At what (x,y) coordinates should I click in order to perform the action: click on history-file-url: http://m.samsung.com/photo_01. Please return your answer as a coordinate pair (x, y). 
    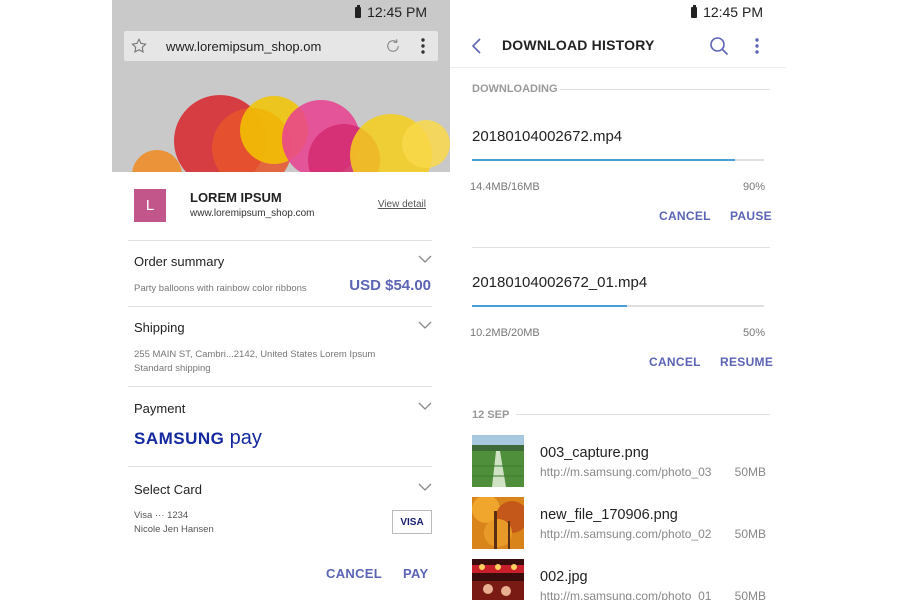
    Looking at the image, I should click on (626, 594).